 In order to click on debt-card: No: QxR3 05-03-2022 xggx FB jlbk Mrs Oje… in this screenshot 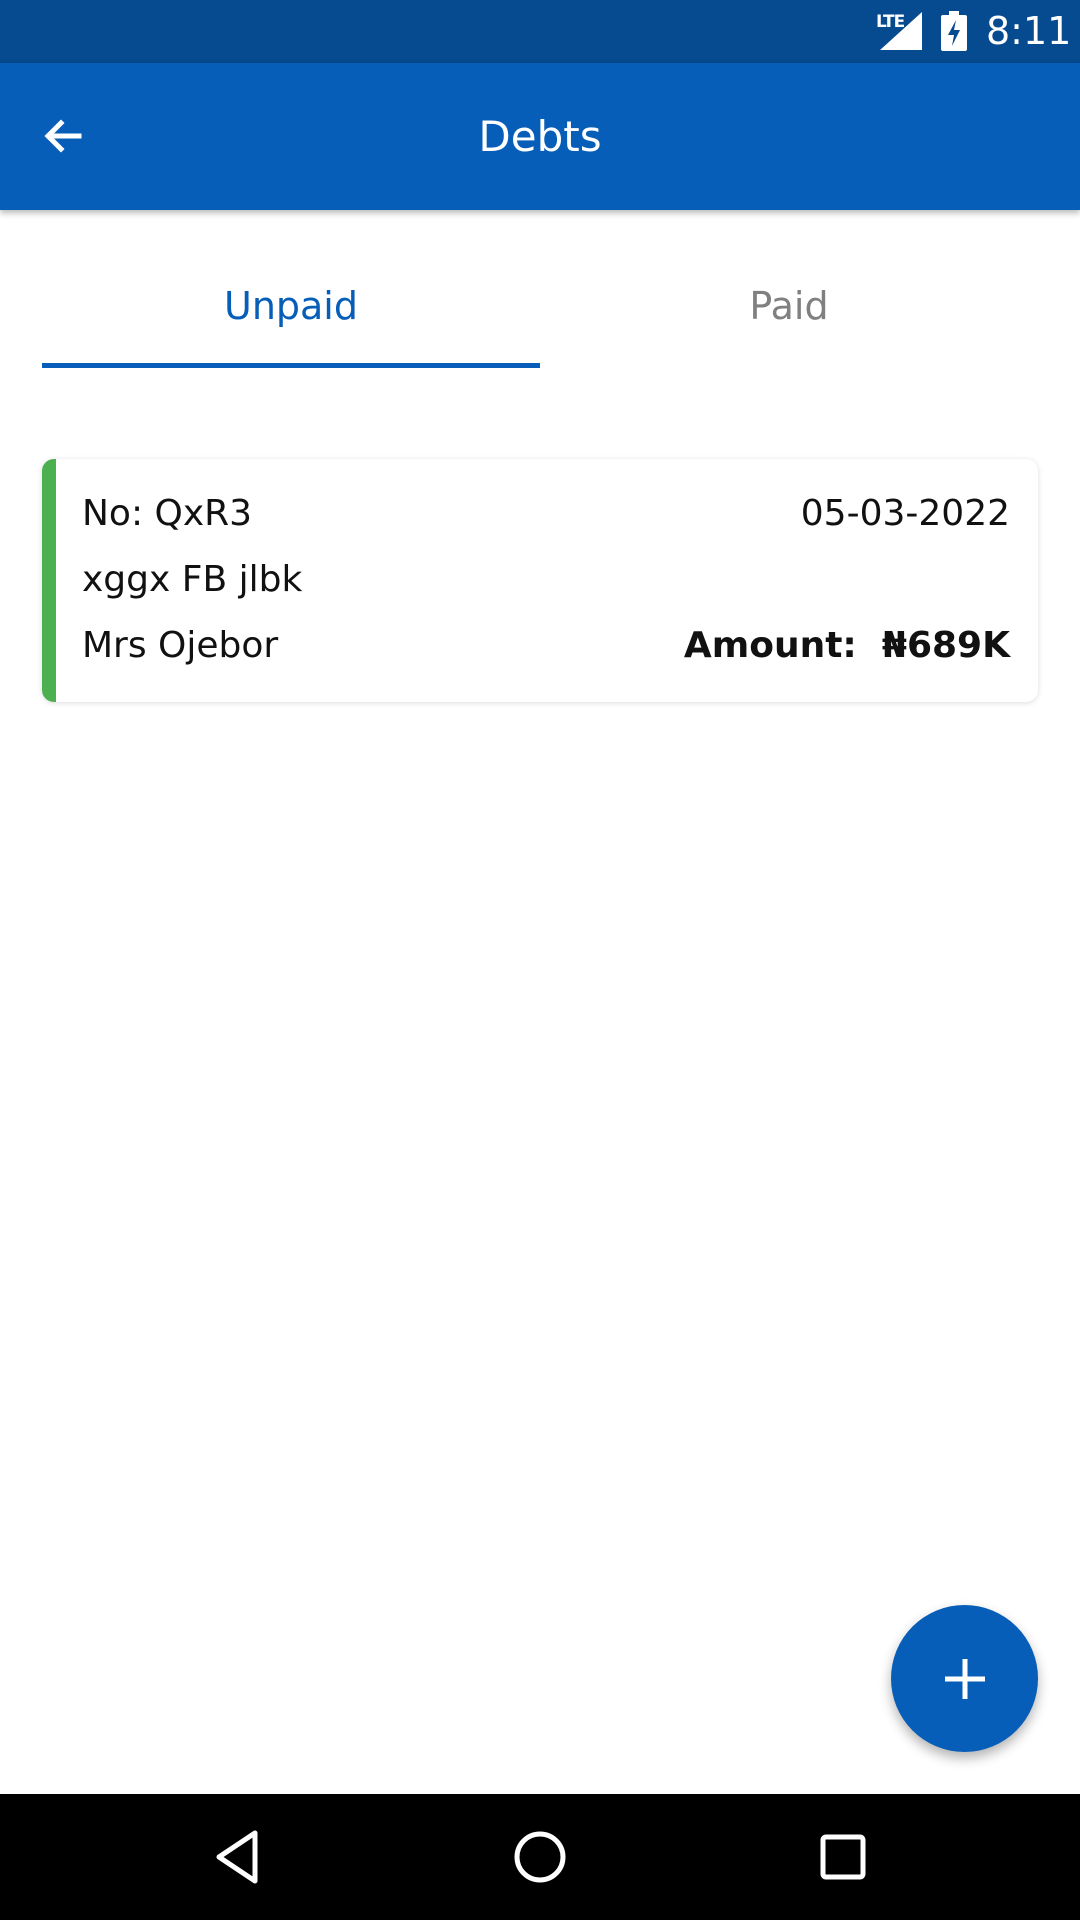, I will do `click(540, 580)`.